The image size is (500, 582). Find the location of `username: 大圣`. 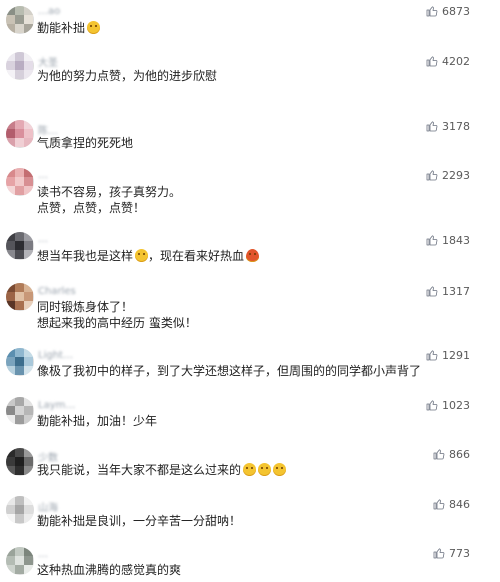

username: 大圣 is located at coordinates (48, 61).